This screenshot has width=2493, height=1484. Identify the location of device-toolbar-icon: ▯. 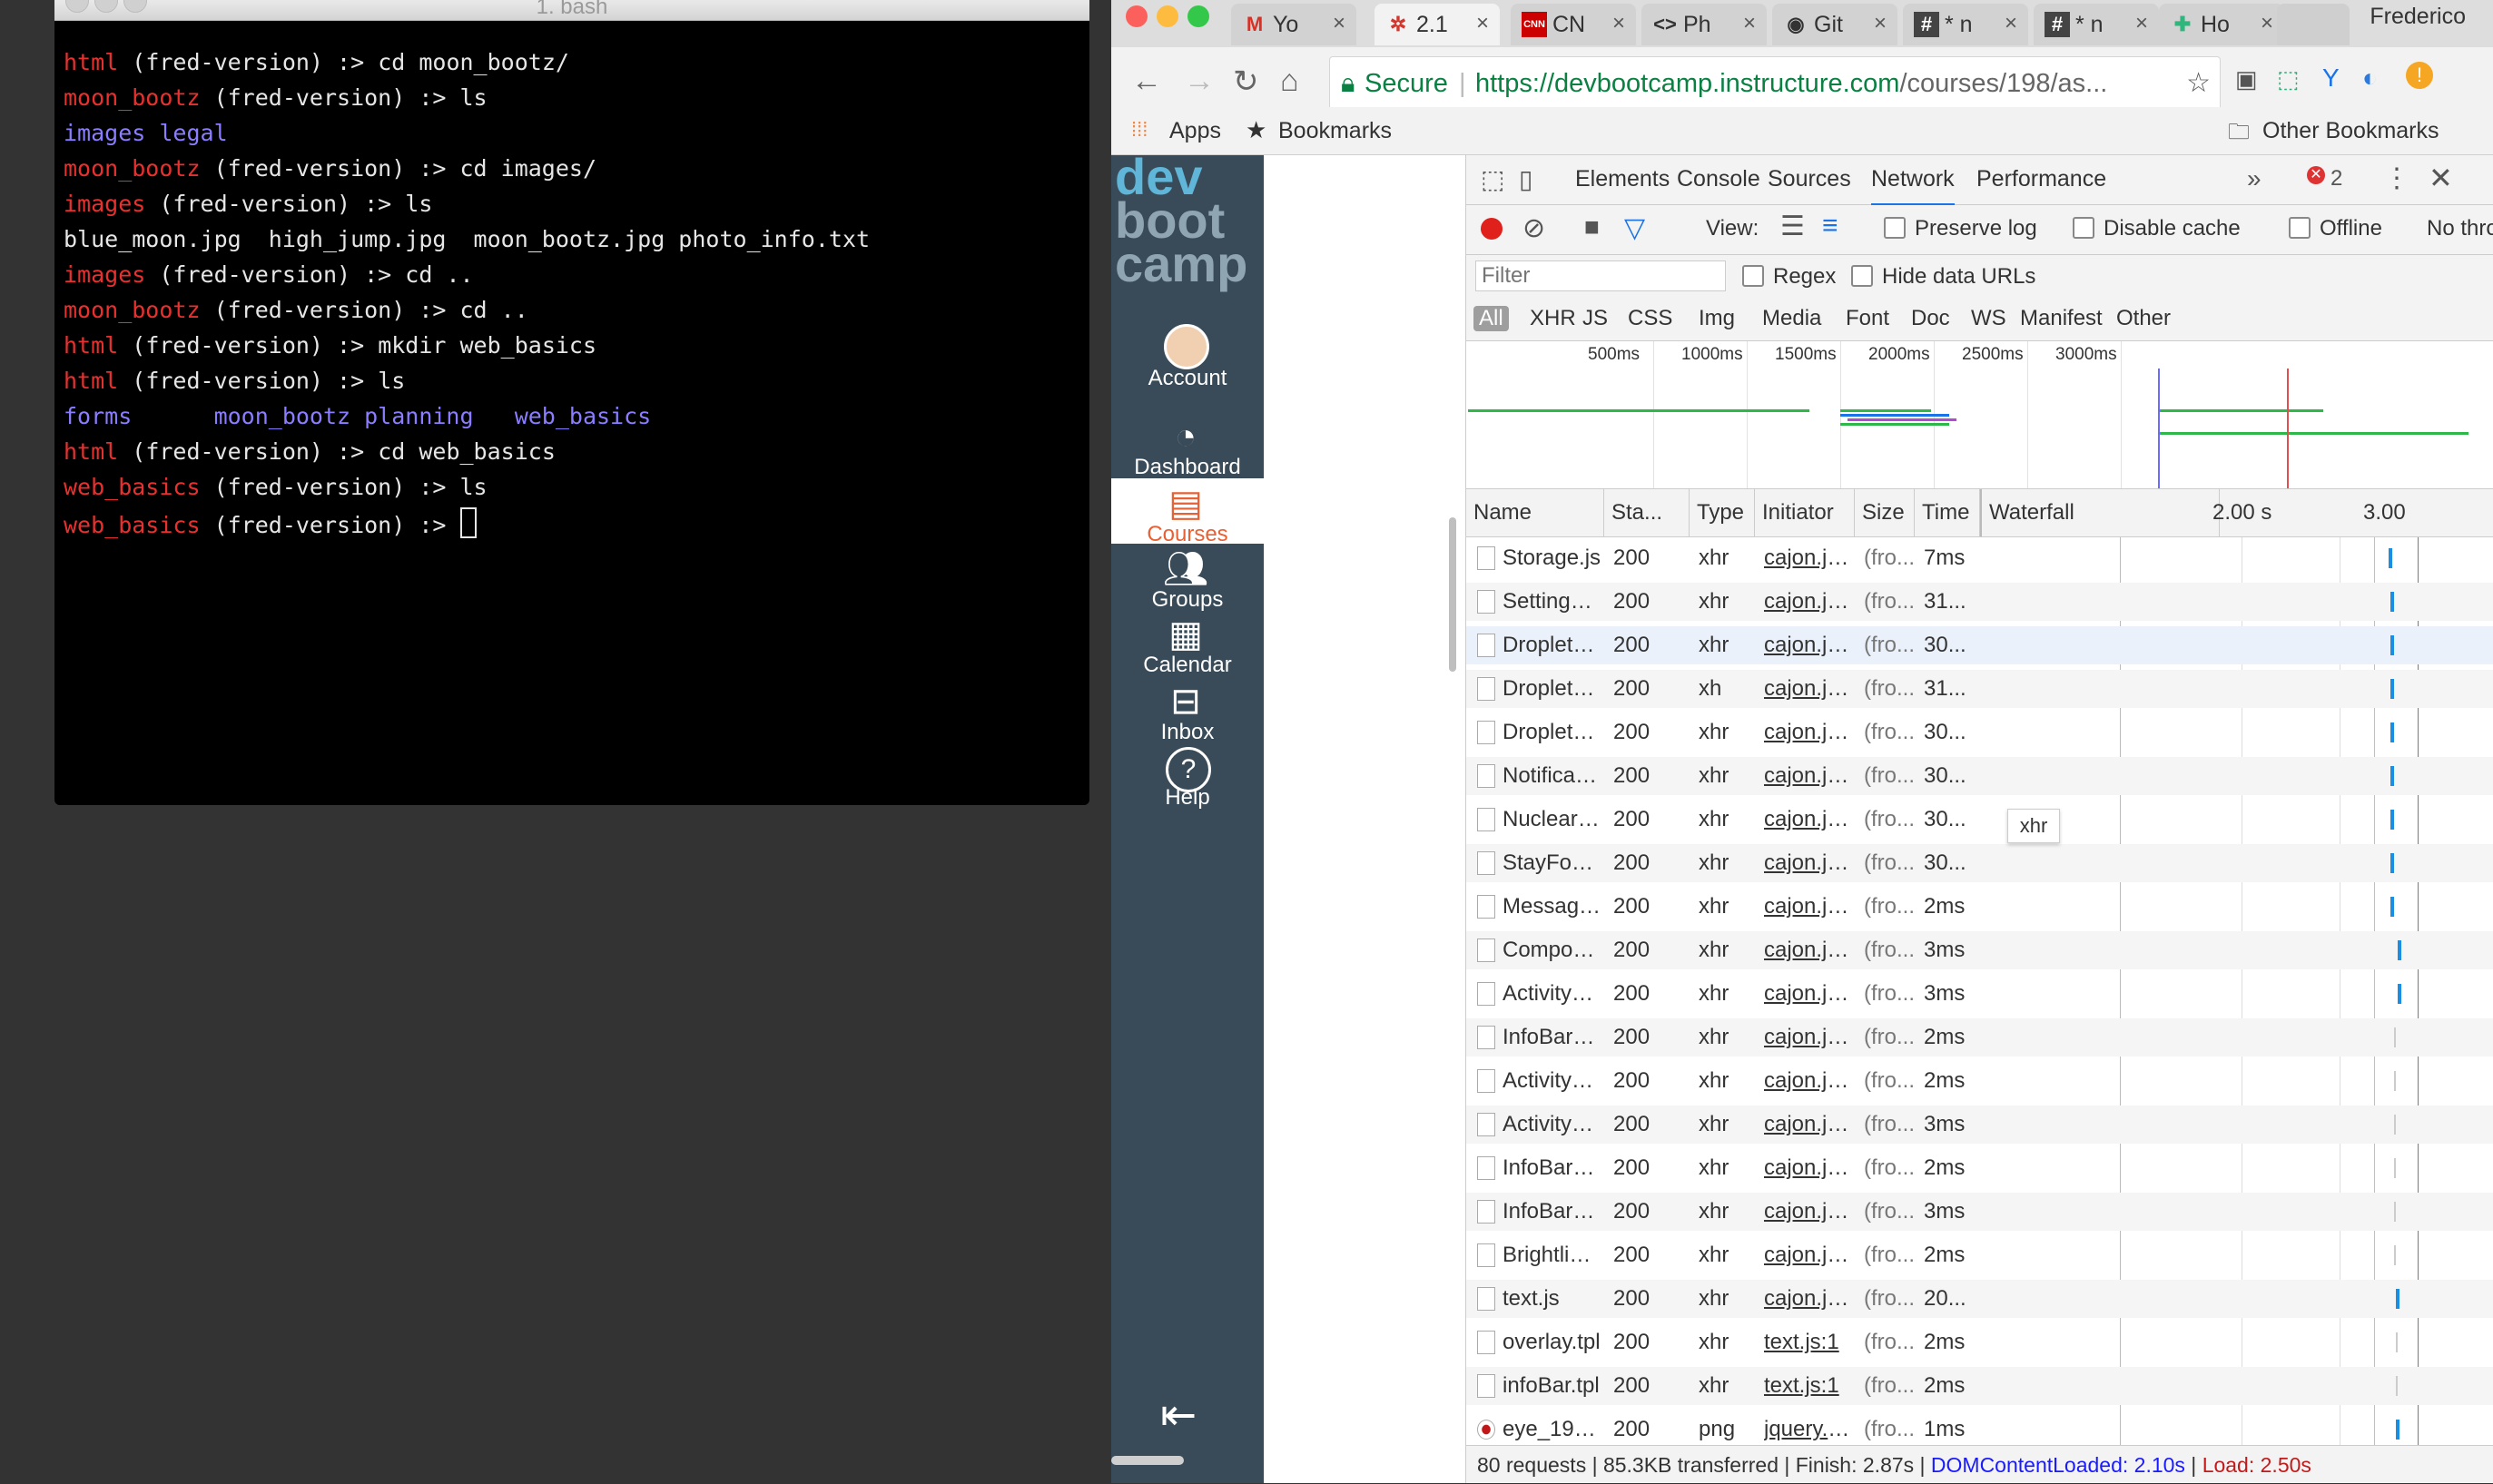
(1525, 179).